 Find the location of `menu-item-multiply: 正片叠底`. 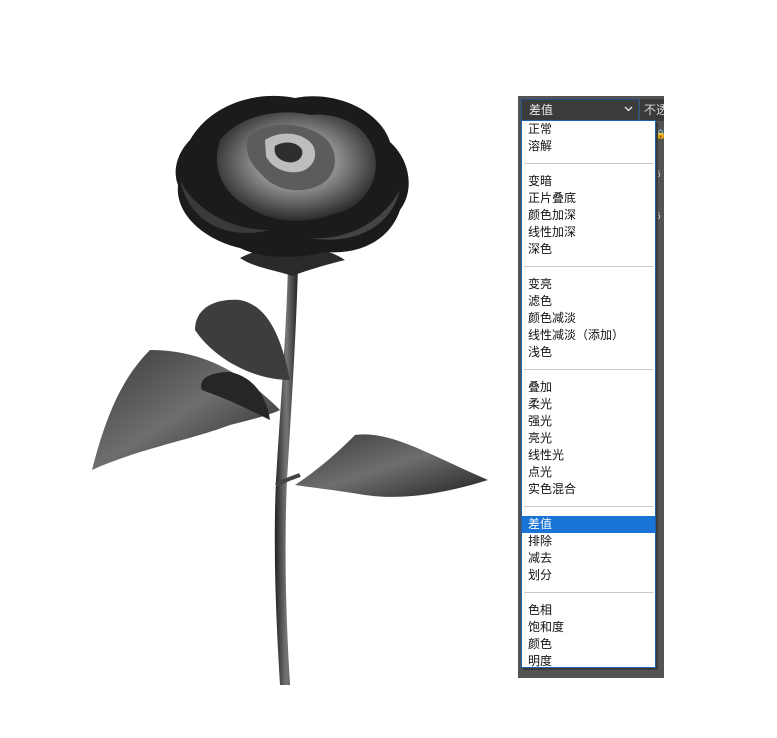

menu-item-multiply: 正片叠底 is located at coordinates (588, 198).